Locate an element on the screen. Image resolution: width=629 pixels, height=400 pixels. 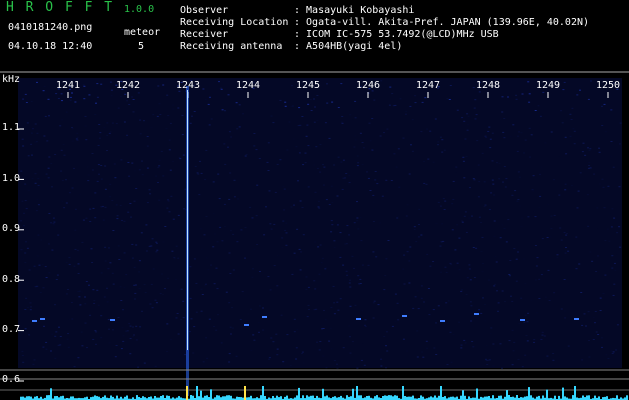
y-tick-label: 0.6 is located at coordinates (11, 379).